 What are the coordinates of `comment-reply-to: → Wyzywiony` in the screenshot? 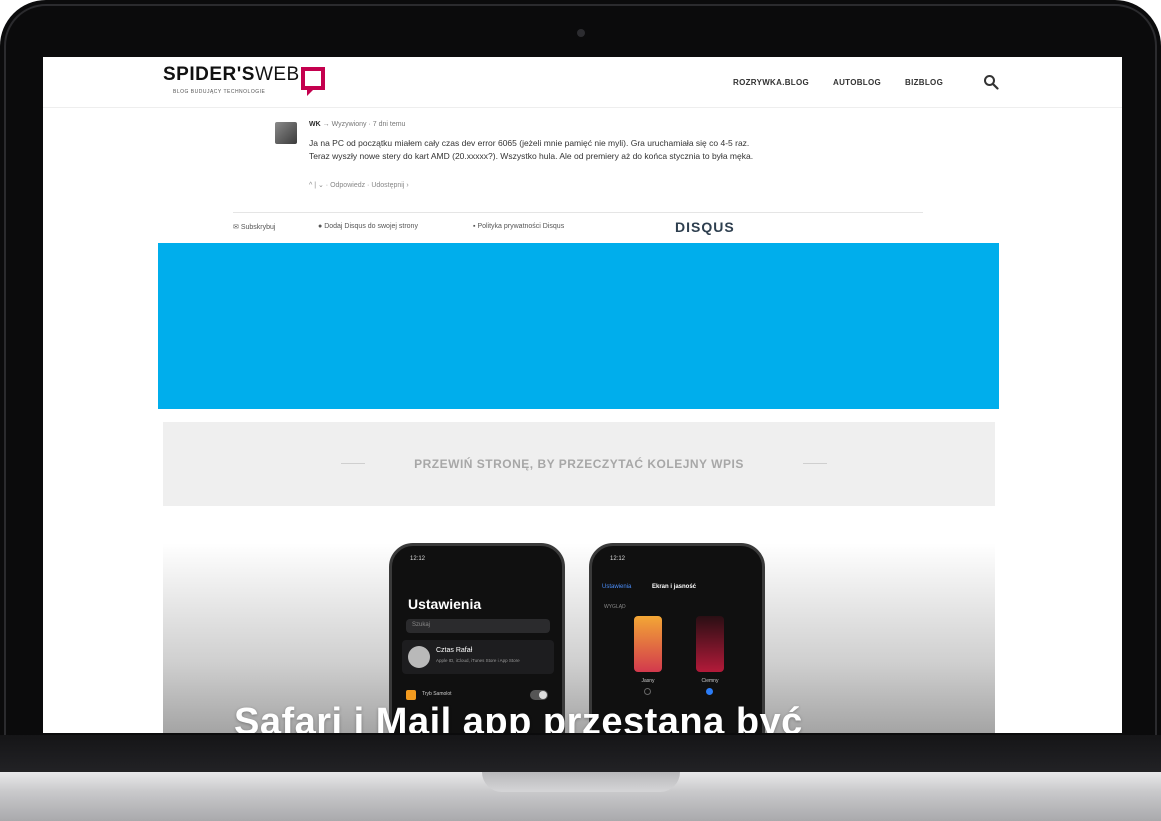 It's located at (345, 124).